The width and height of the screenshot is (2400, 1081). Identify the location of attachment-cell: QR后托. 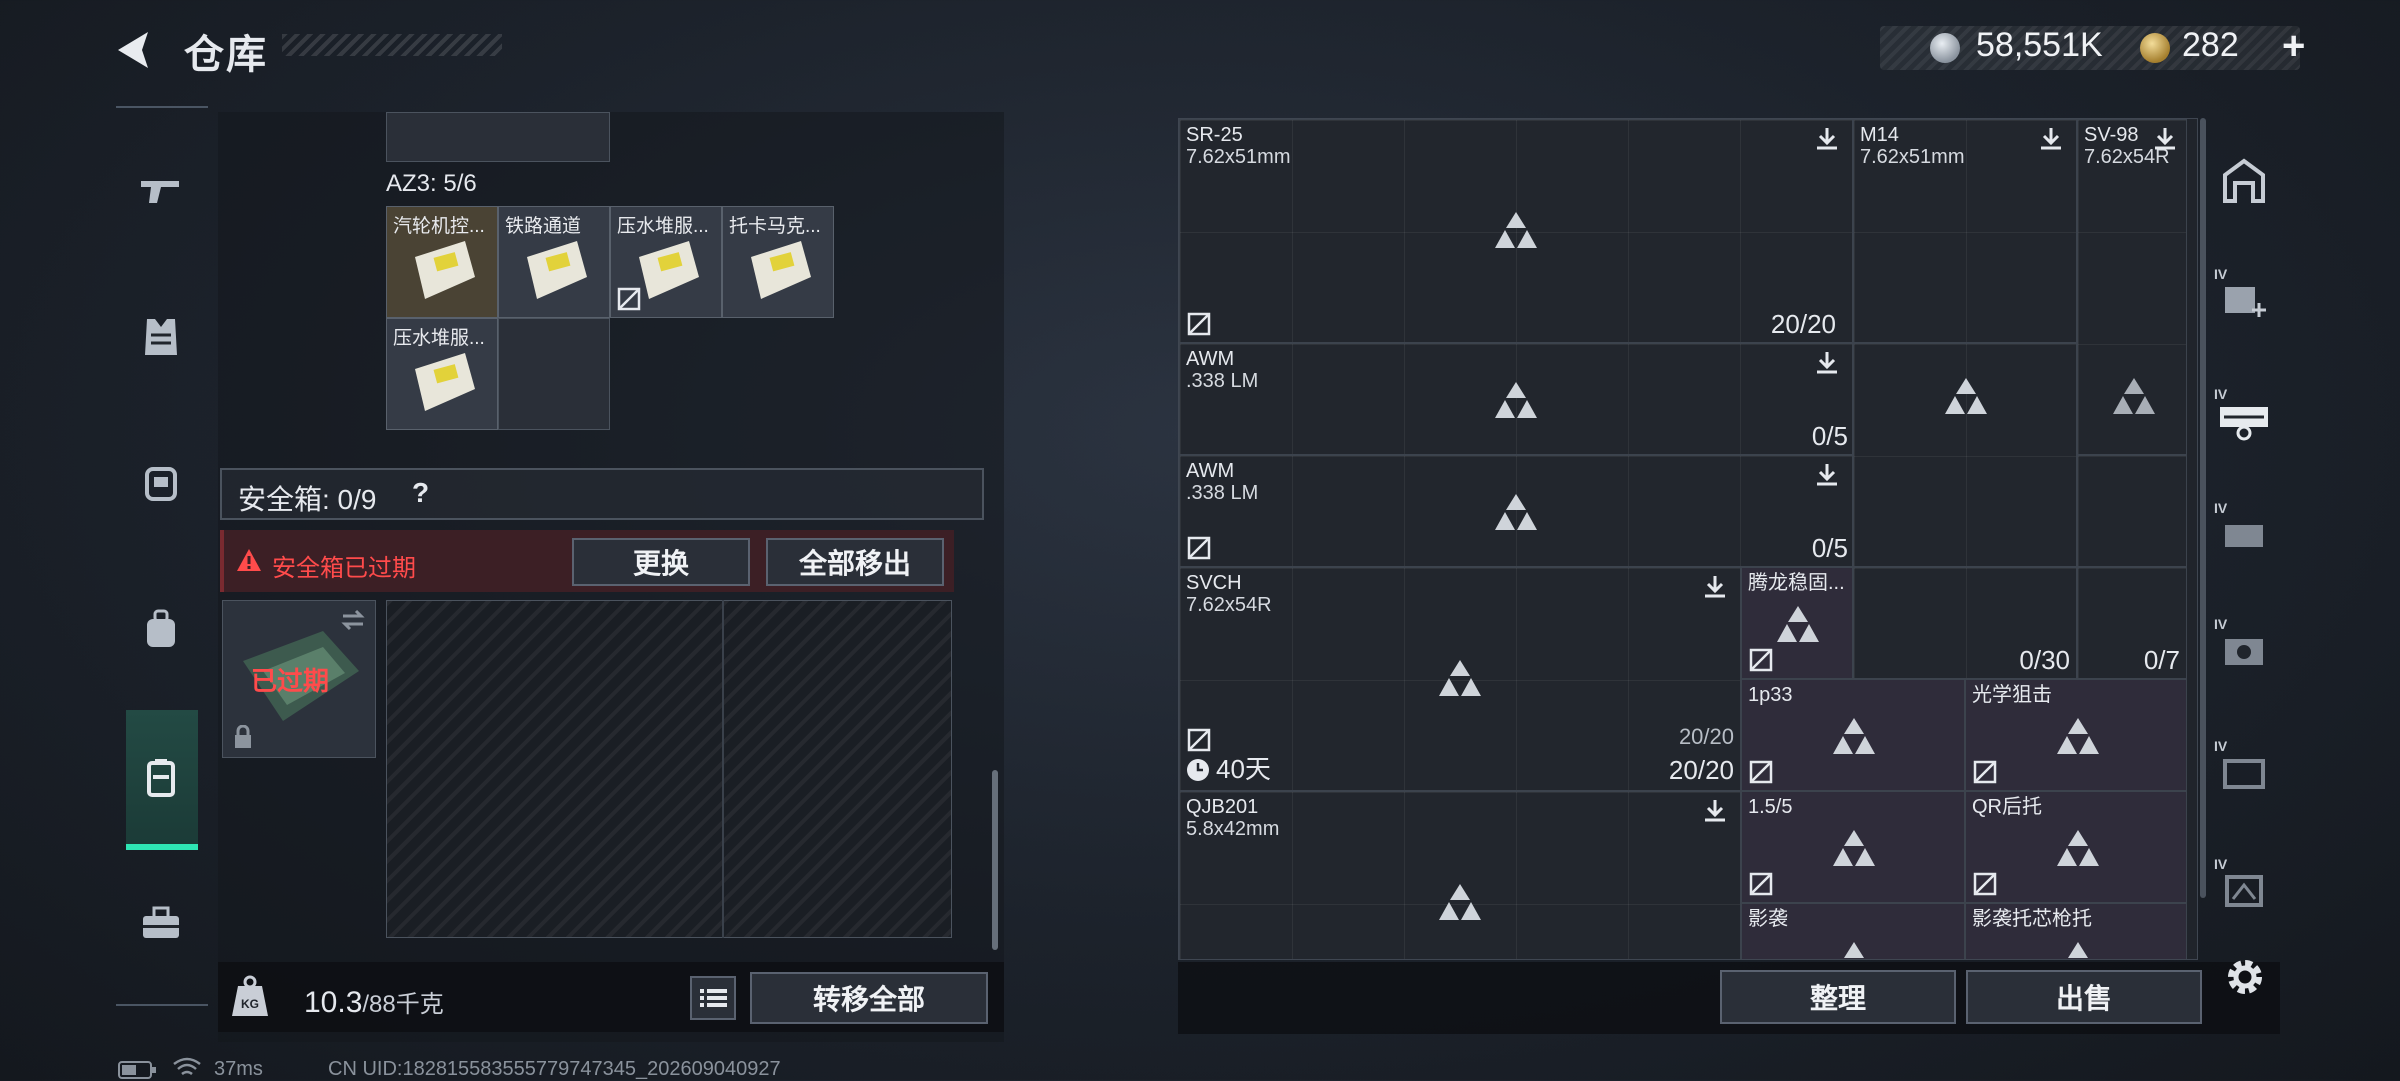
(2076, 847).